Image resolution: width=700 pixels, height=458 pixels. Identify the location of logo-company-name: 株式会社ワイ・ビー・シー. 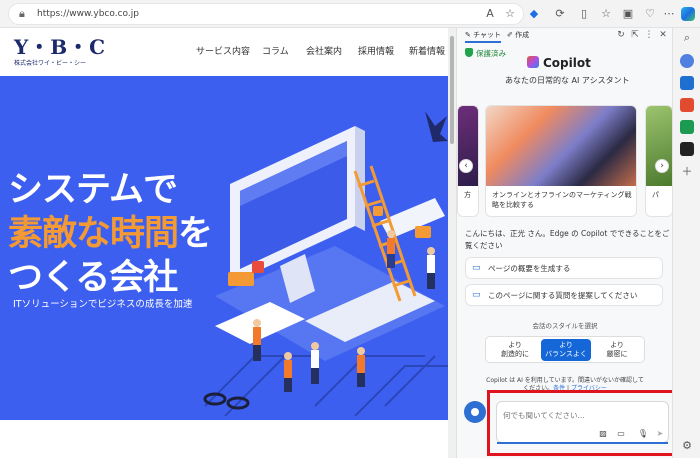
(50, 63).